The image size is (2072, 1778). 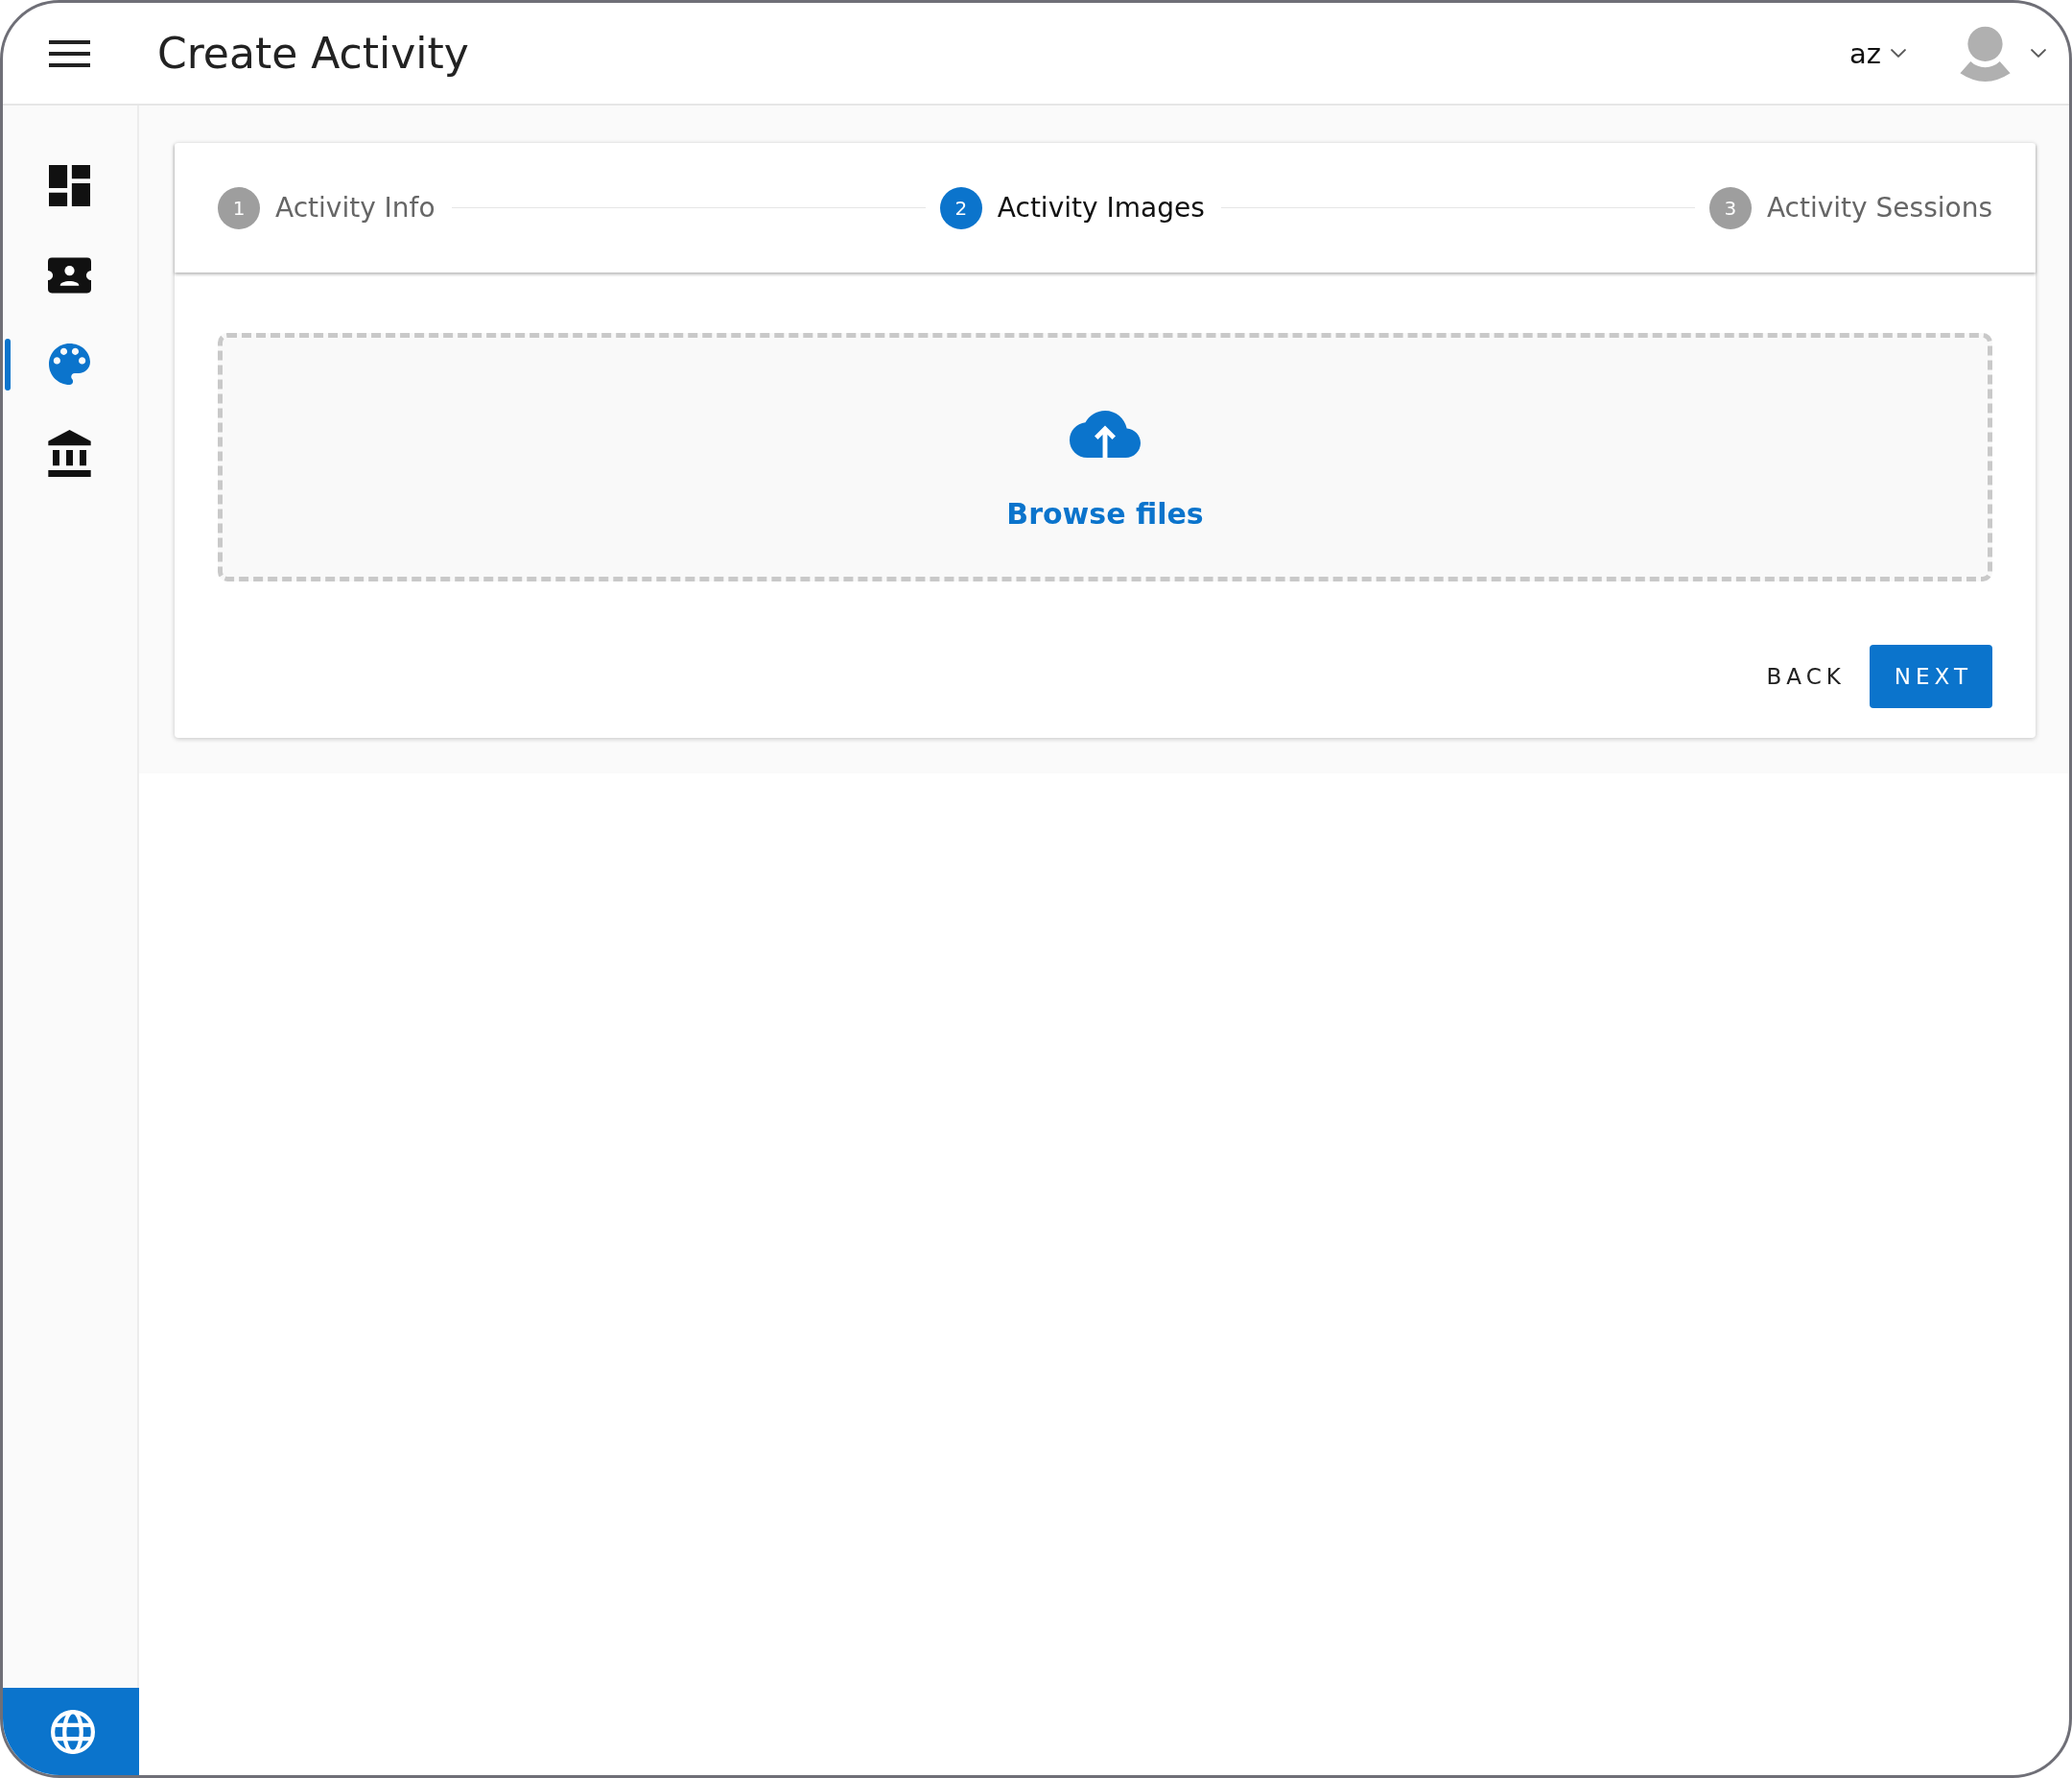 What do you see at coordinates (313, 53) in the screenshot?
I see `page-title: Create Activity` at bounding box center [313, 53].